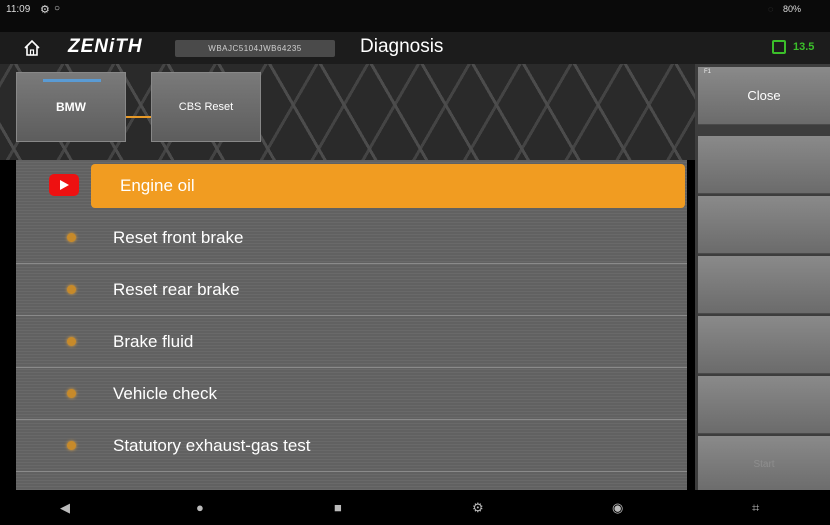 Image resolution: width=830 pixels, height=525 pixels. Describe the element at coordinates (65, 508) in the screenshot. I see `back-triangle-icon: ◀` at that location.